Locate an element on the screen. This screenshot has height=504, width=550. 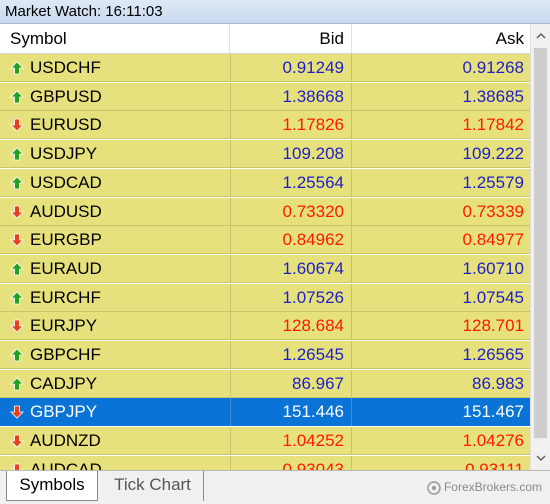
forexbrokers-logo-icon is located at coordinates (434, 488).